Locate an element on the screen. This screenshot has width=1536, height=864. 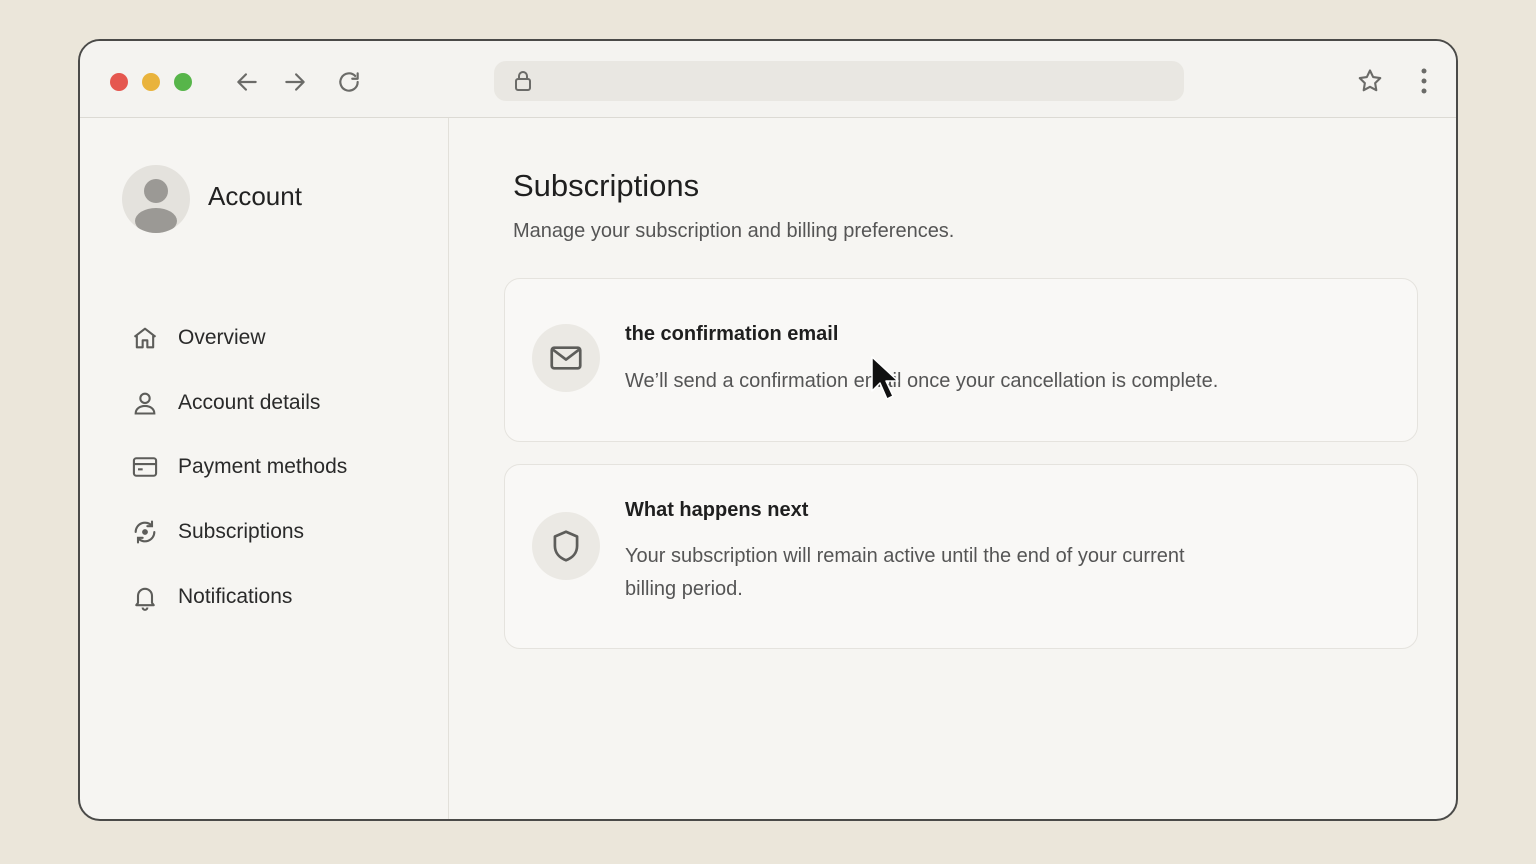
sidebar-item-subscriptions: Subscriptions is located at coordinates (280, 532).